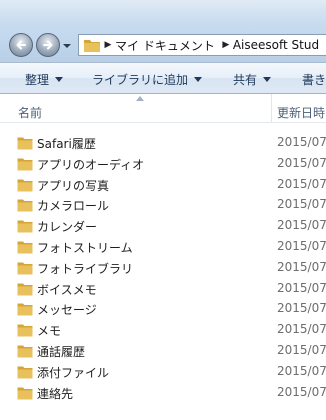 The width and height of the screenshot is (326, 420). What do you see at coordinates (73, 372) in the screenshot?
I see `file-name: 添付ファイル` at bounding box center [73, 372].